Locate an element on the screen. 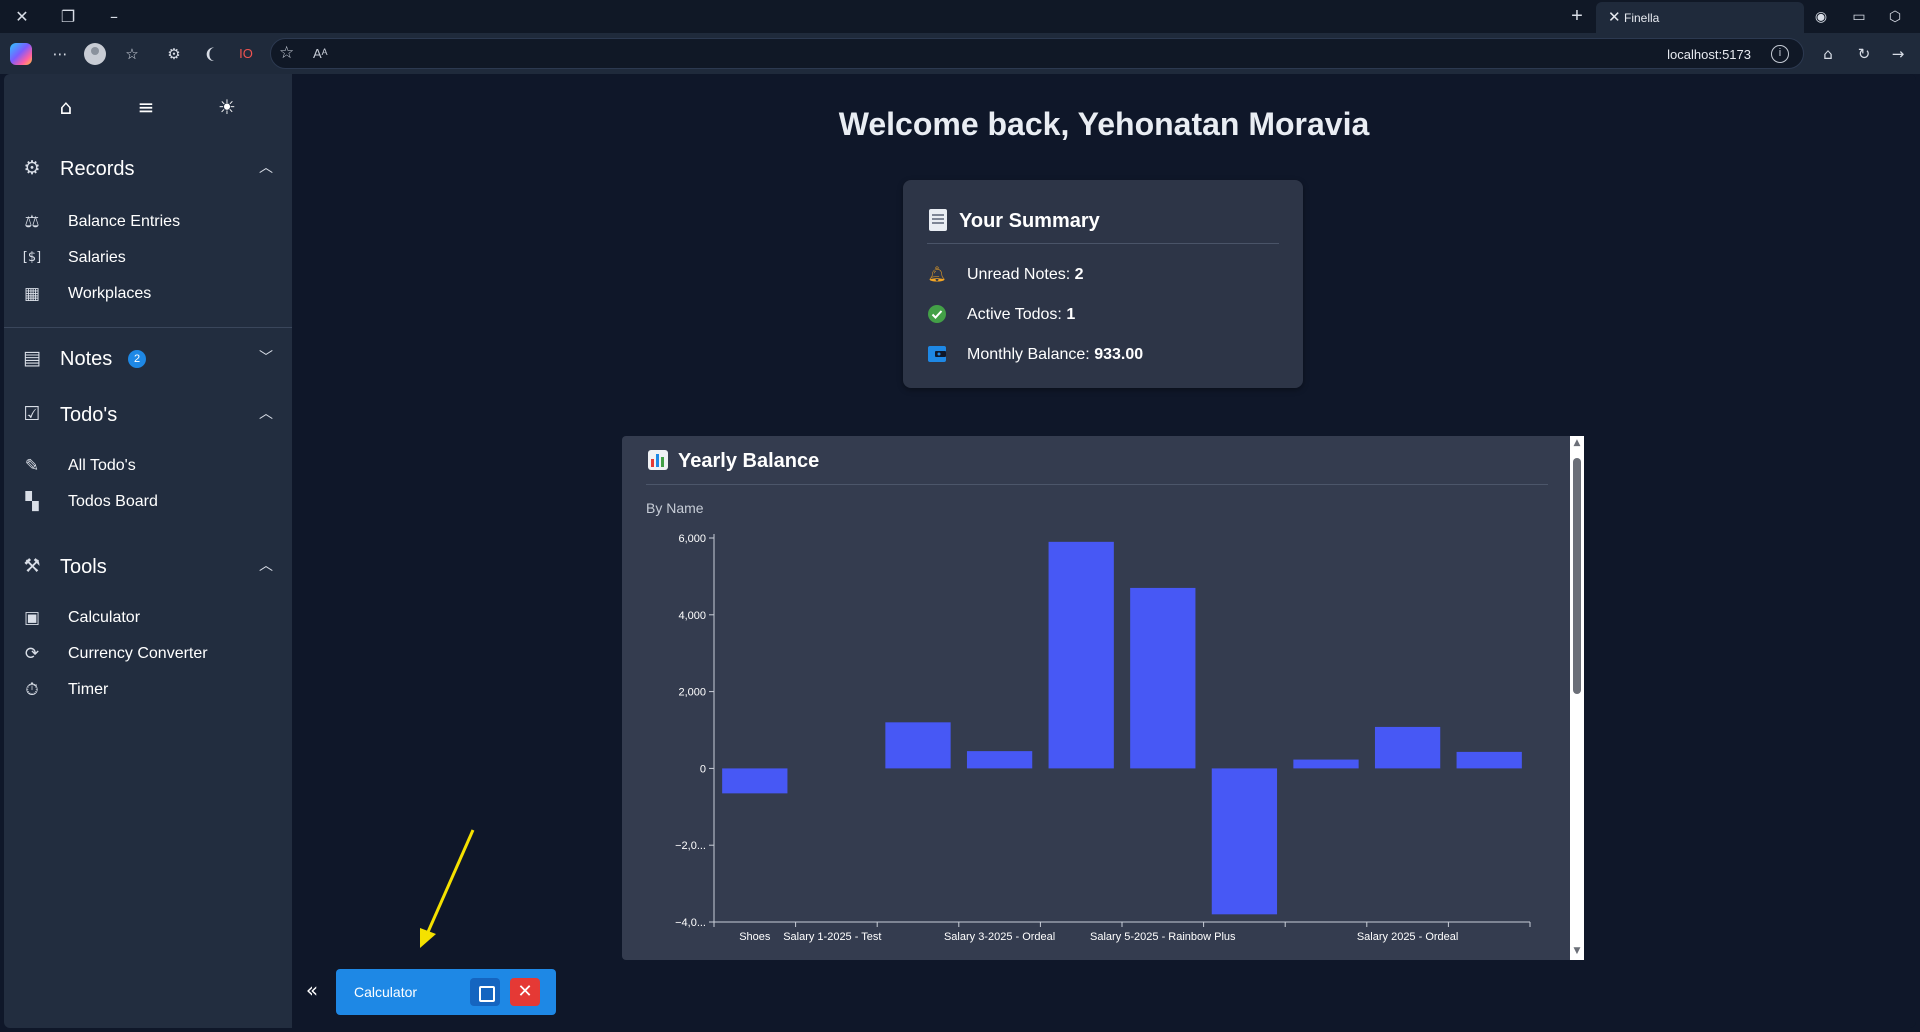 This screenshot has height=1032, width=1920. x-tick-label: Salary 2025 - Ordeal is located at coordinates (1408, 937).